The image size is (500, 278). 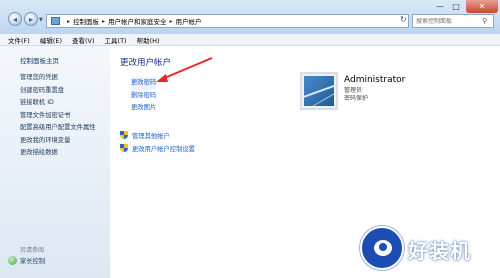 I want to click on annotation-arrow-icon, so click(x=184, y=69).